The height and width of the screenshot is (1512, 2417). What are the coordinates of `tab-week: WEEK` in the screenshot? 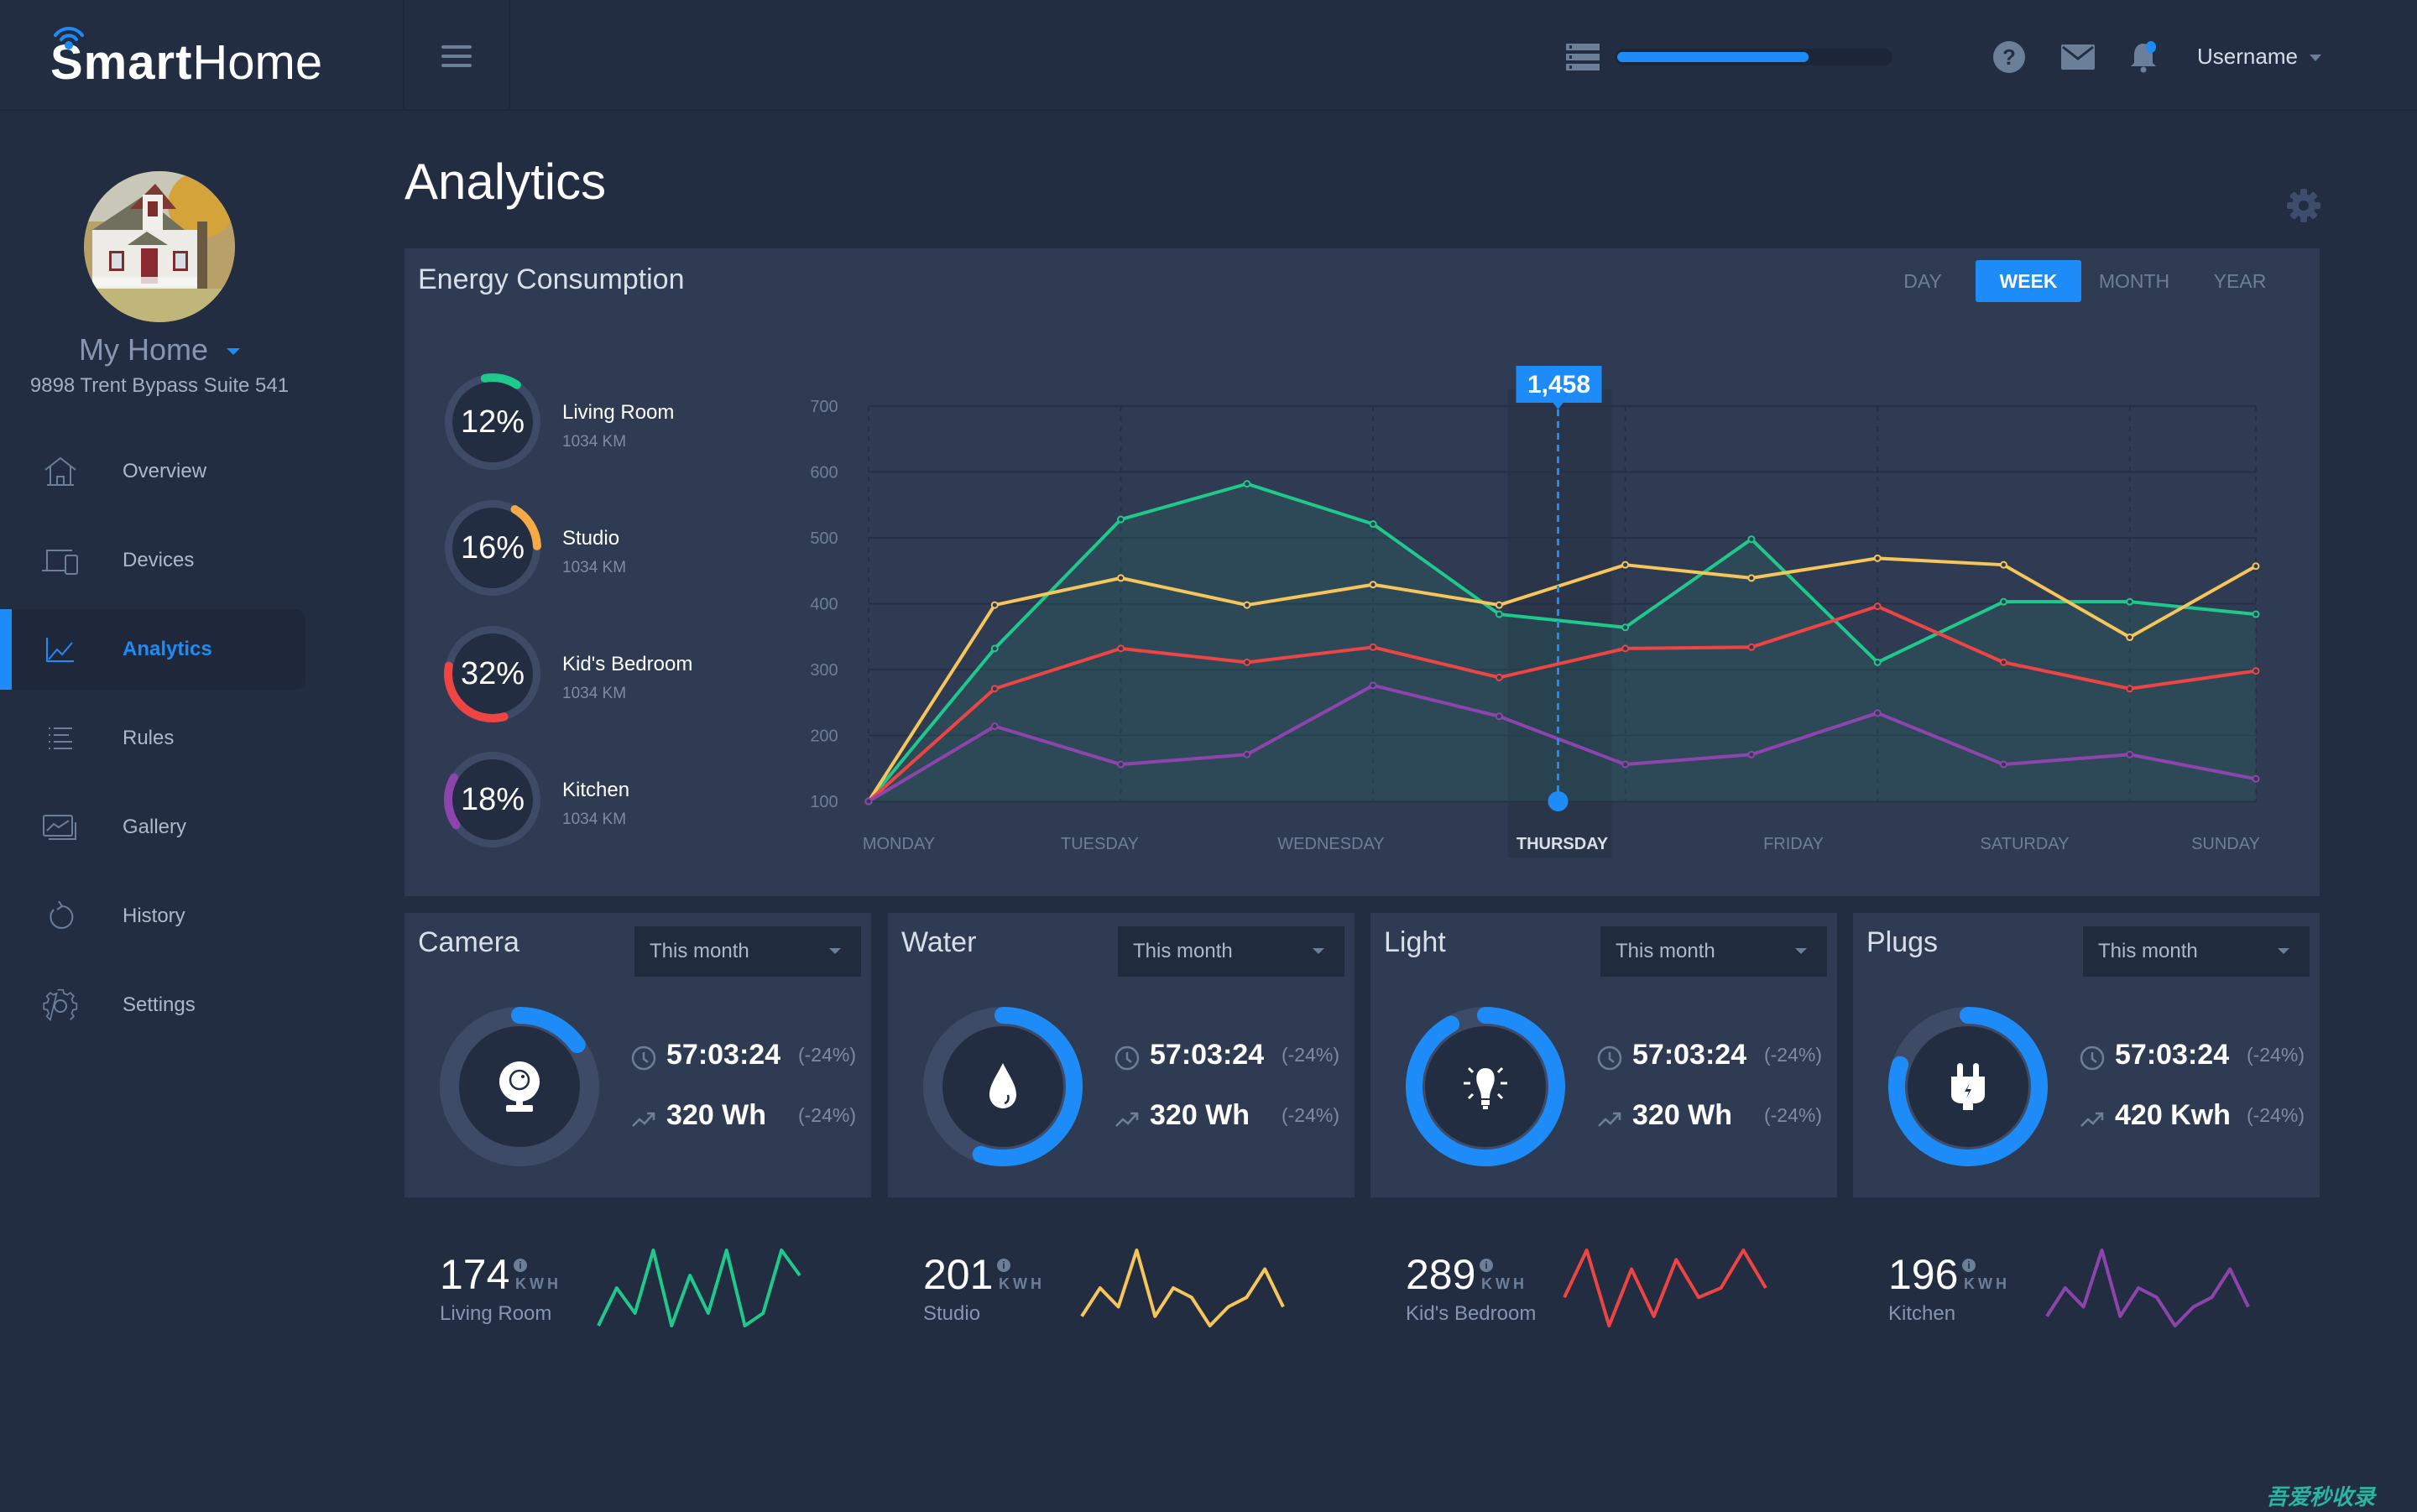 It's located at (2028, 281).